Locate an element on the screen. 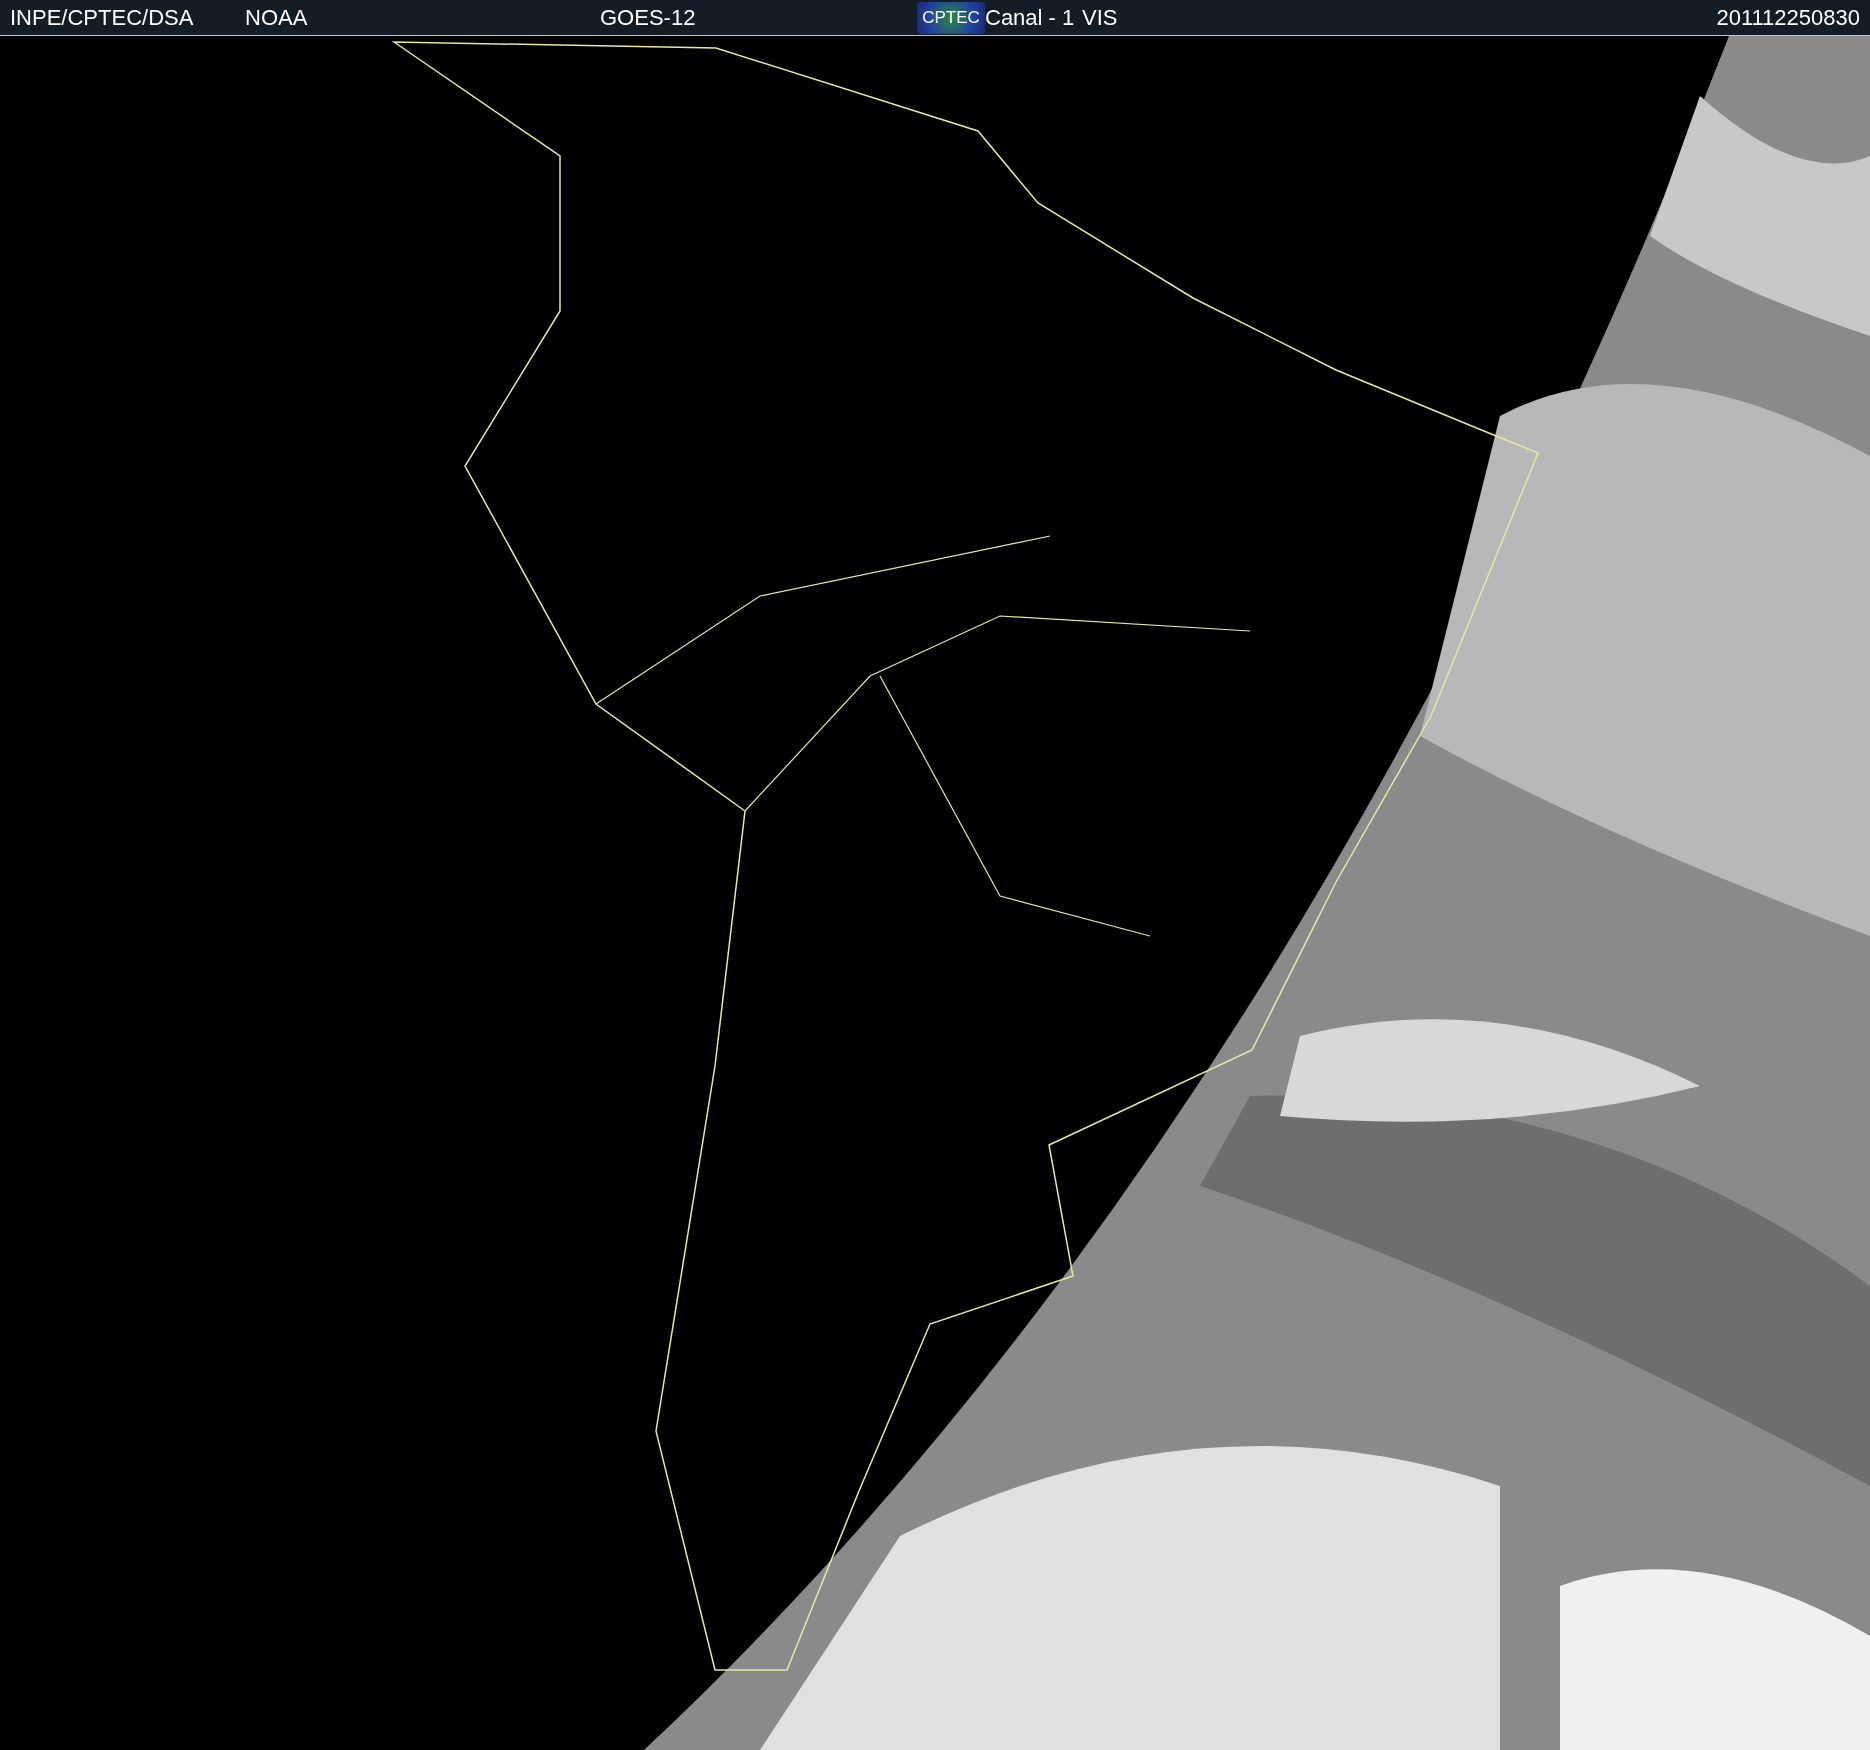 Image resolution: width=1870 pixels, height=1750 pixels. agency-label: NOAA is located at coordinates (276, 17).